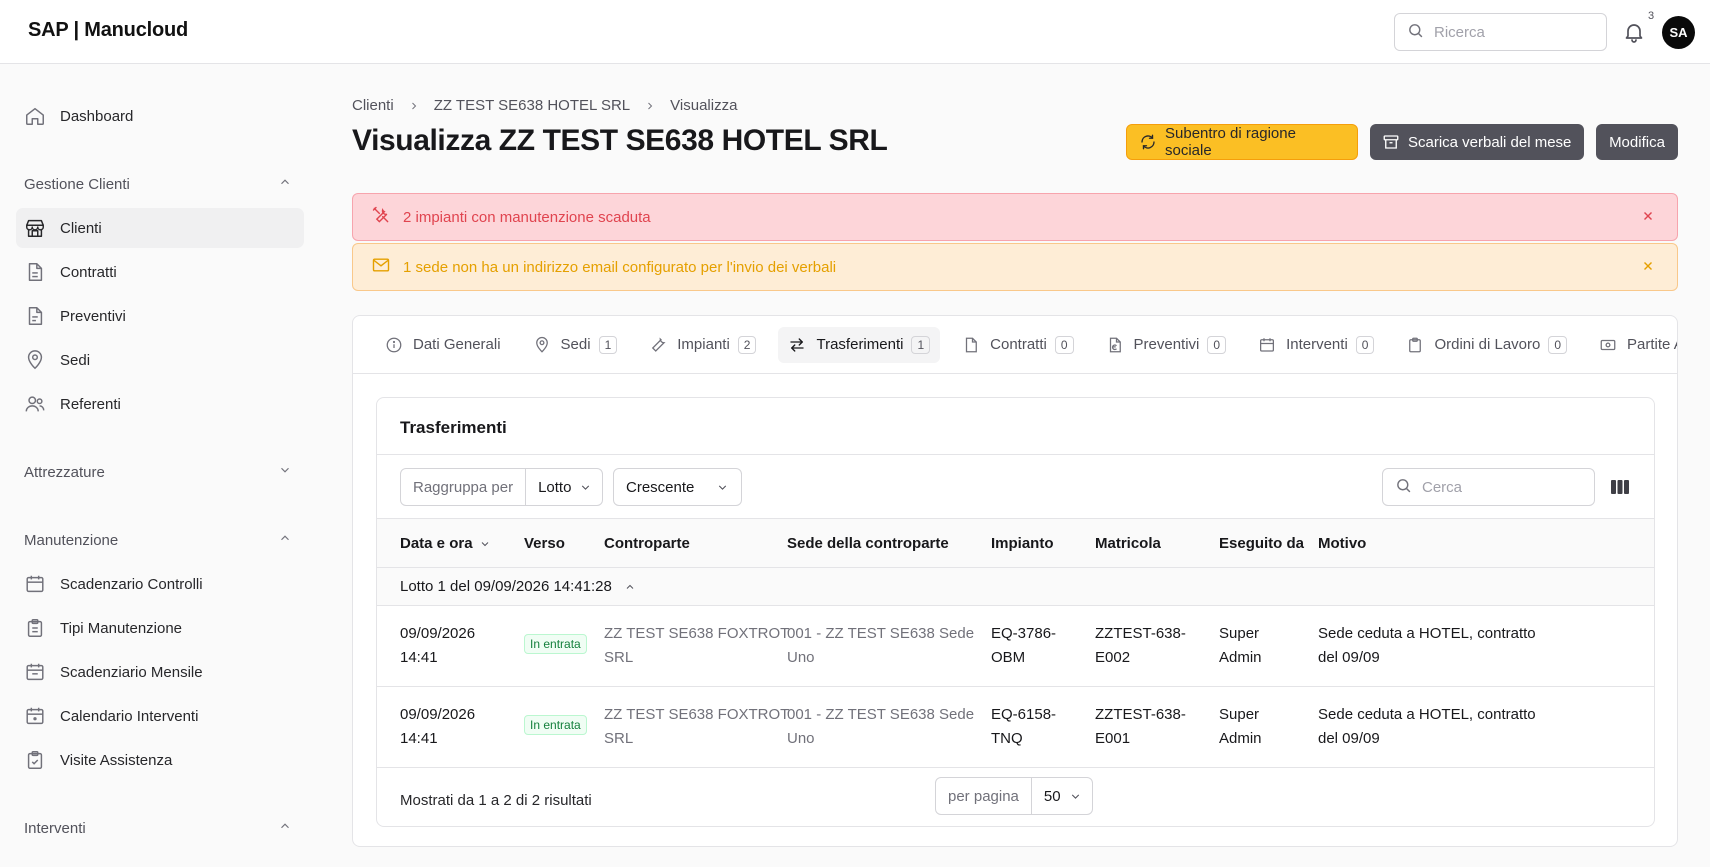 The image size is (1710, 867). What do you see at coordinates (1497, 487) in the screenshot?
I see `transfers-search-input` at bounding box center [1497, 487].